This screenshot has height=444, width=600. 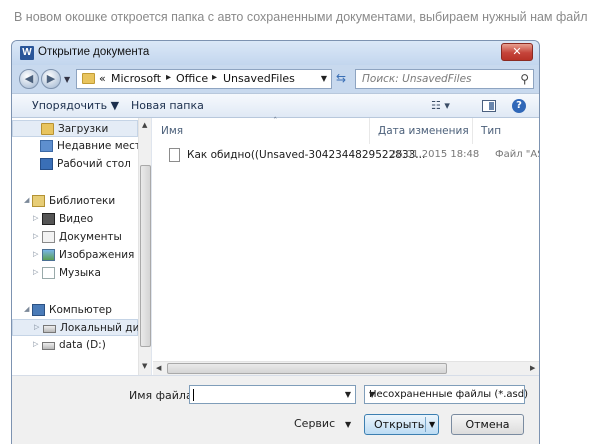 I want to click on filename-input: ▼, so click(x=272, y=394).